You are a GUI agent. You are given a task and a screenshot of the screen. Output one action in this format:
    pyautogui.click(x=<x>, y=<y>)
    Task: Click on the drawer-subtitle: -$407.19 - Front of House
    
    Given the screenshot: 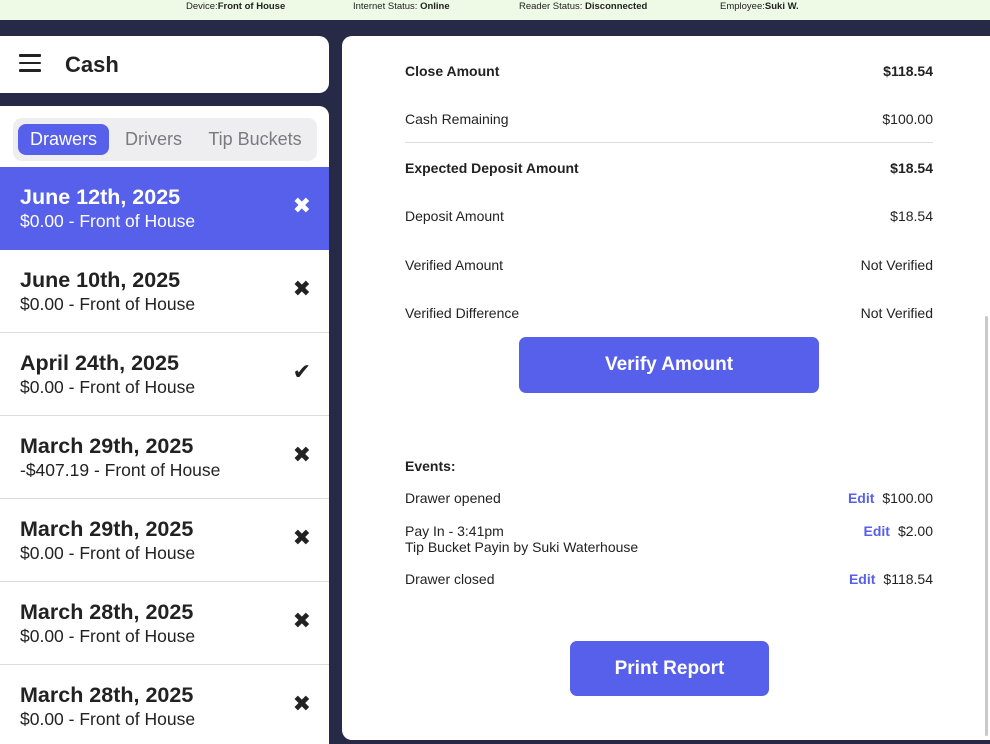 What is the action you would take?
    pyautogui.click(x=120, y=470)
    